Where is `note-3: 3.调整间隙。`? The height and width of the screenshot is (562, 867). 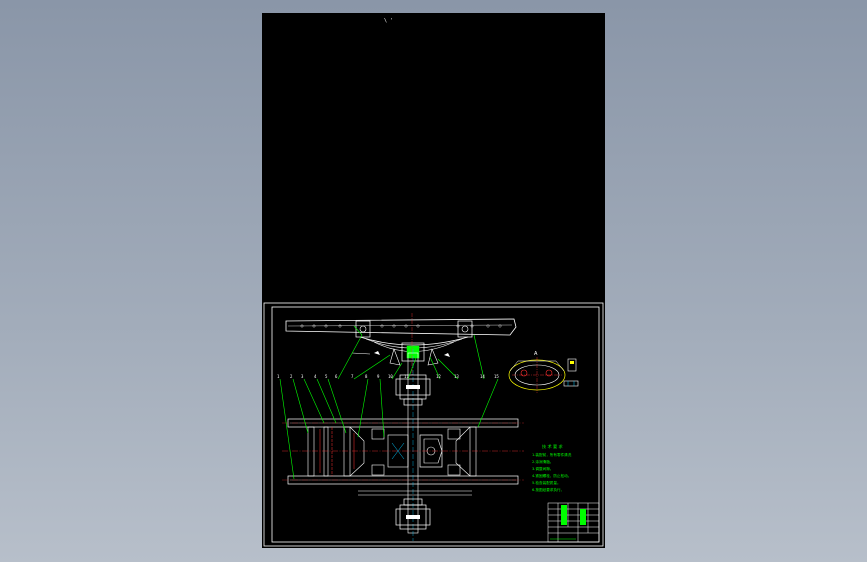 note-3: 3.调整间隙。 is located at coordinates (542, 468).